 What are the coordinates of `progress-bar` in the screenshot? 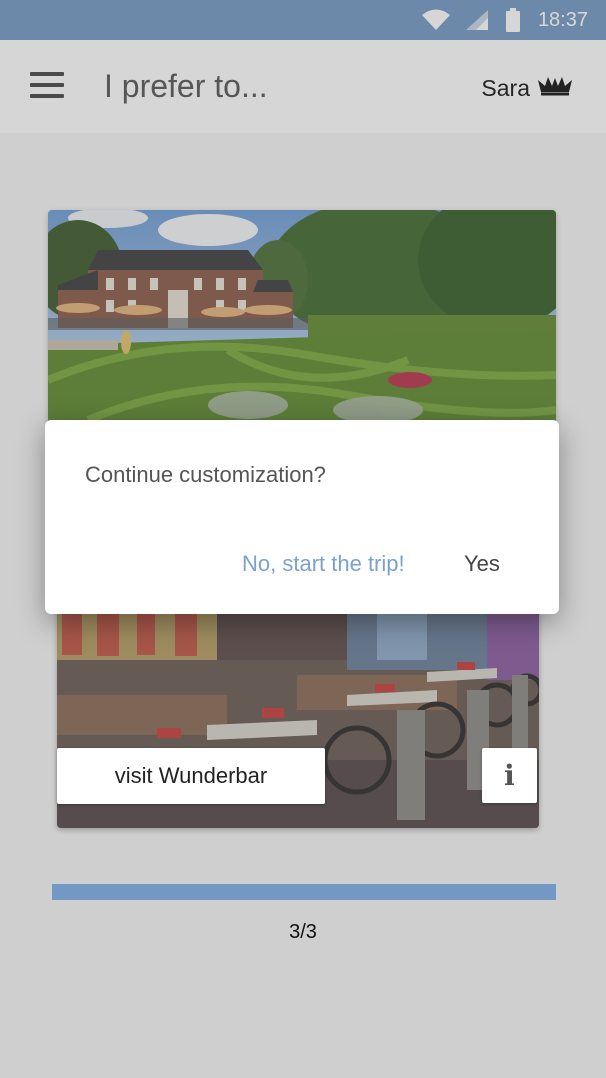 It's located at (304, 892).